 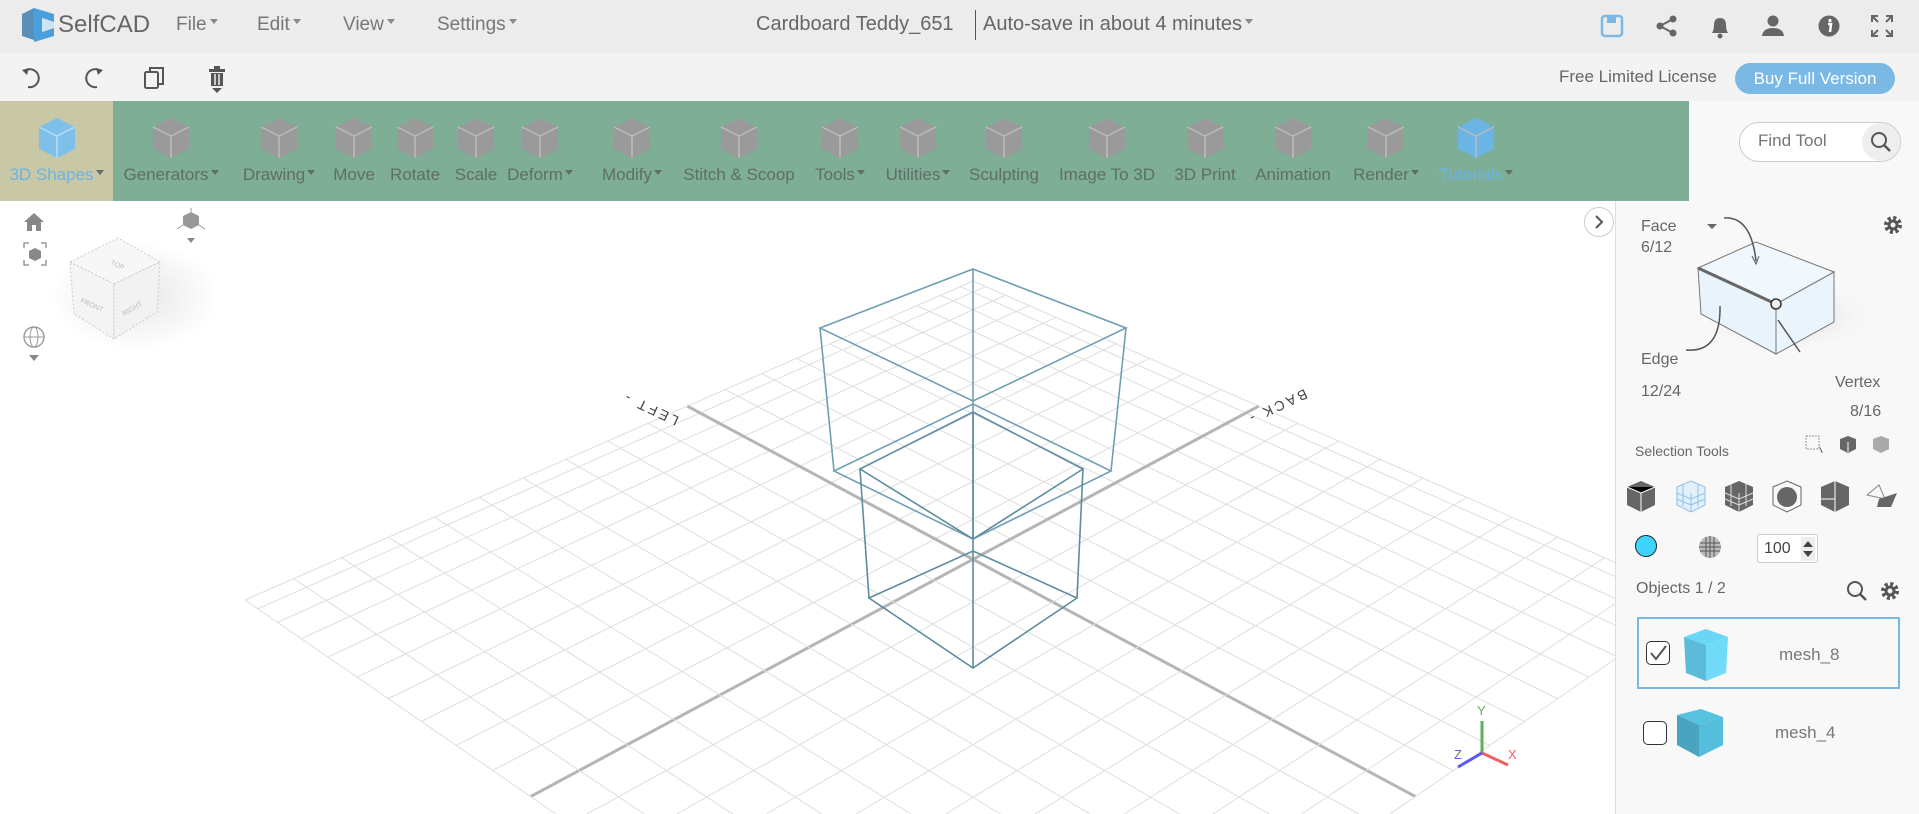 I want to click on tool-render: Render, so click(x=1386, y=151).